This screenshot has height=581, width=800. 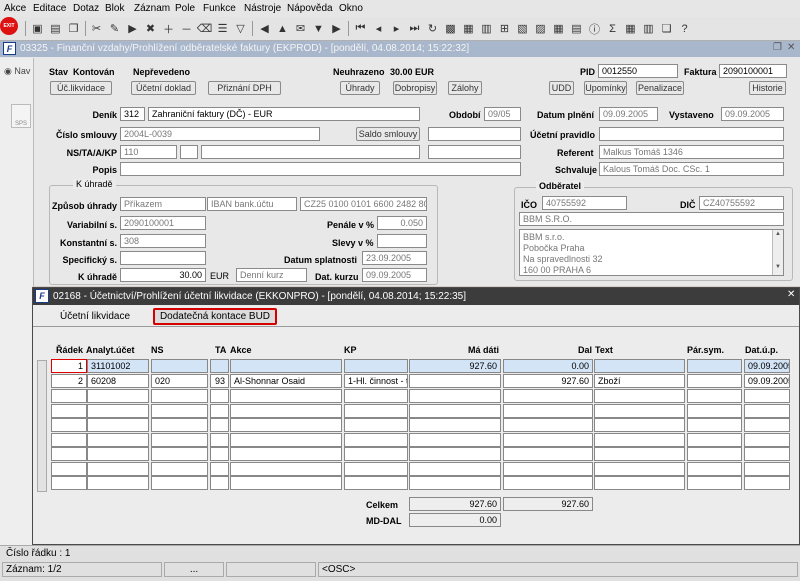 What do you see at coordinates (474, 152) in the screenshot?
I see `kp-field` at bounding box center [474, 152].